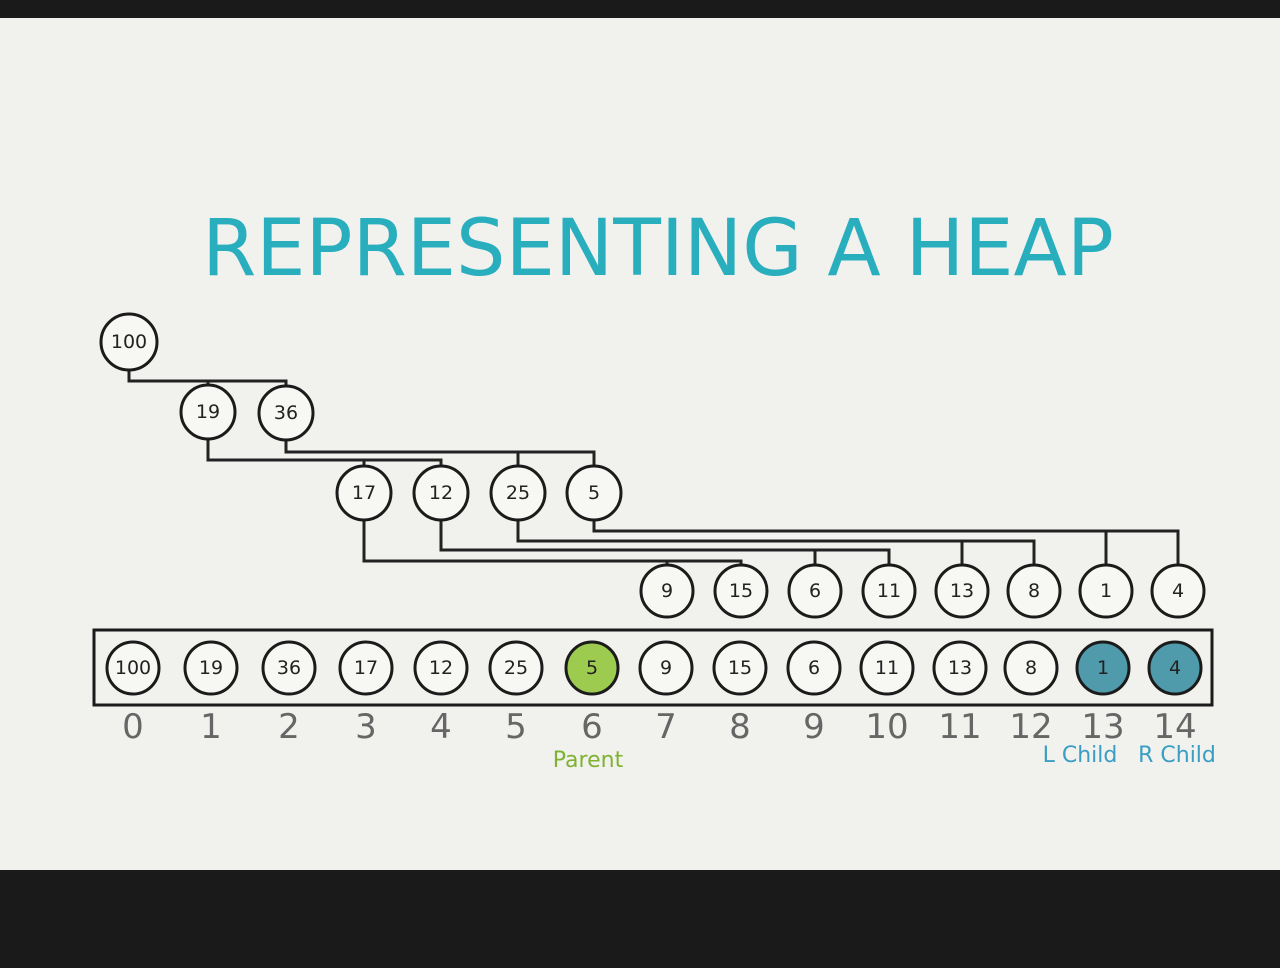 The width and height of the screenshot is (1280, 968). I want to click on tree-node: 11, so click(889, 591).